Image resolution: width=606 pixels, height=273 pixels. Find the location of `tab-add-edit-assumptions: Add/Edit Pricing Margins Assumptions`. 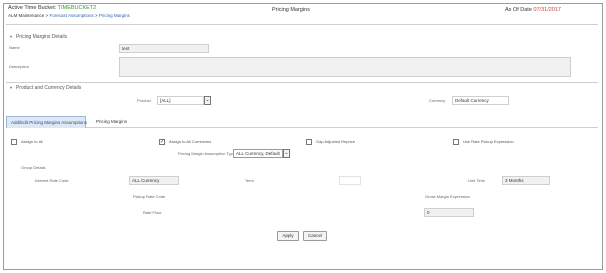

tab-add-edit-assumptions: Add/Edit Pricing Margins Assumptions is located at coordinates (46, 122).